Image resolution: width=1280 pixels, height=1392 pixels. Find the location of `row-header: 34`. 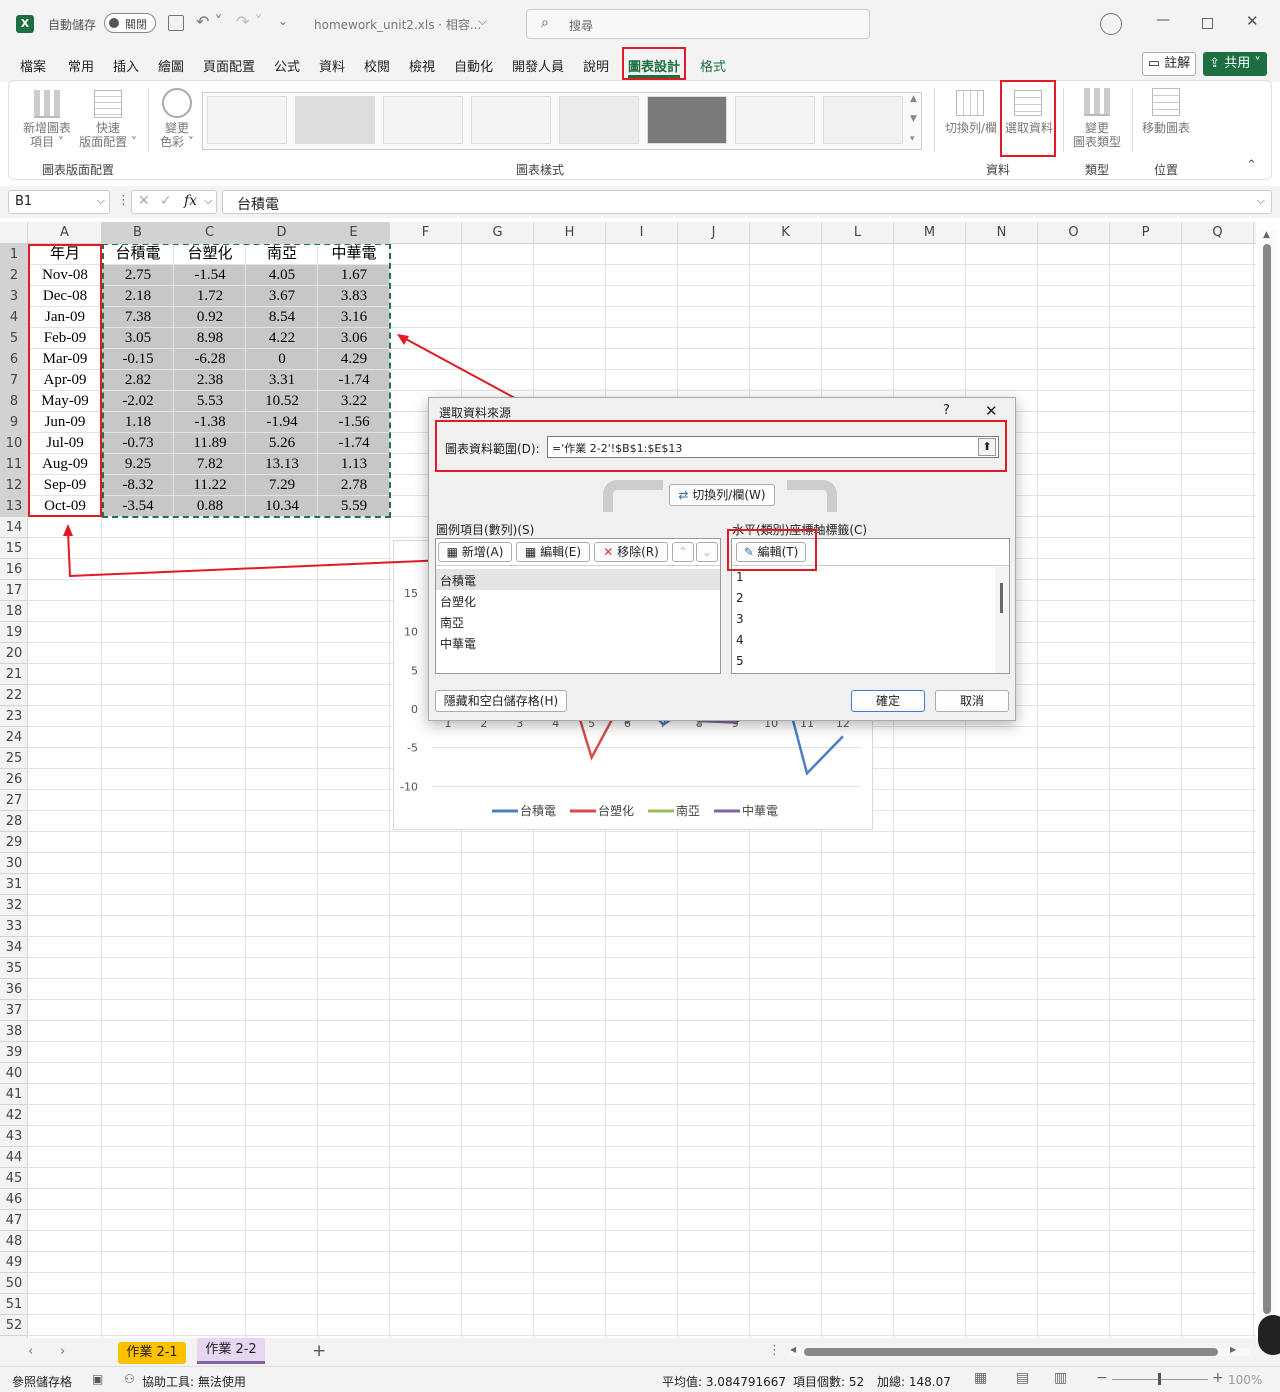

row-header: 34 is located at coordinates (14, 947).